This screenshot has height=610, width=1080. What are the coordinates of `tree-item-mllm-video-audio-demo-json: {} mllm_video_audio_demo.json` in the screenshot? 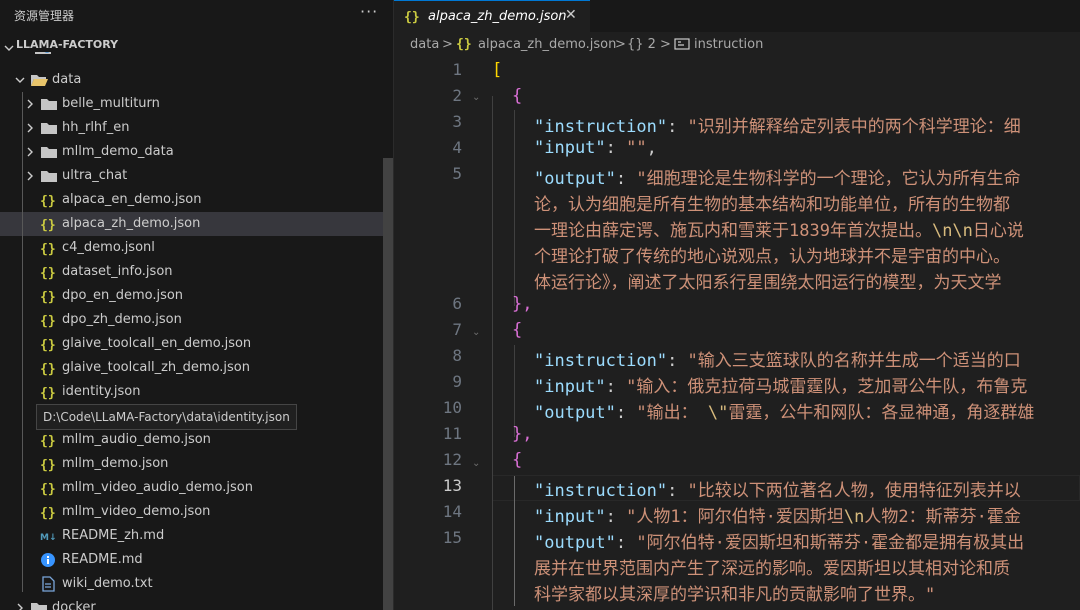 It's located at (191, 488).